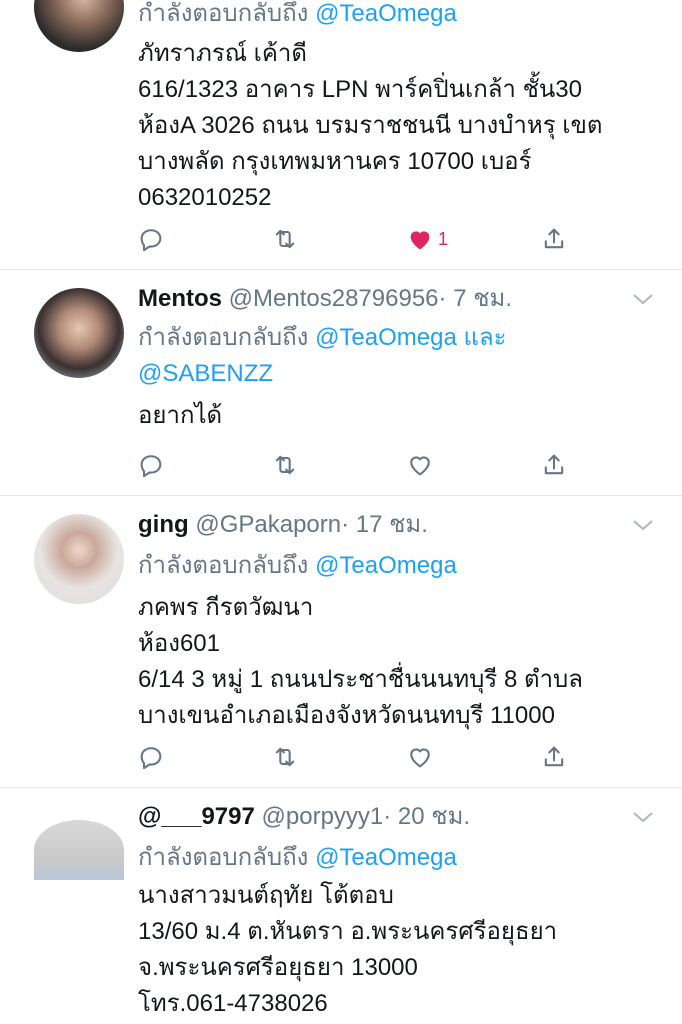  I want to click on user-handle: @Mentos28796956, so click(334, 298).